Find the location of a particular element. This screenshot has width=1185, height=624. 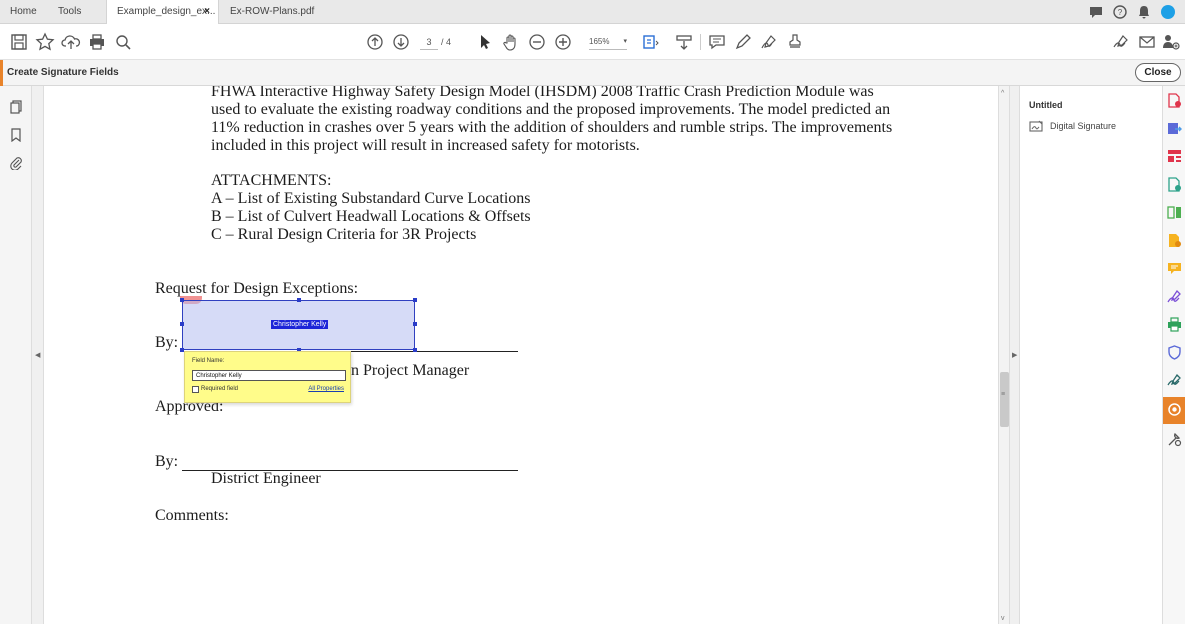

scrollbar-thumb is located at coordinates (1004, 399).